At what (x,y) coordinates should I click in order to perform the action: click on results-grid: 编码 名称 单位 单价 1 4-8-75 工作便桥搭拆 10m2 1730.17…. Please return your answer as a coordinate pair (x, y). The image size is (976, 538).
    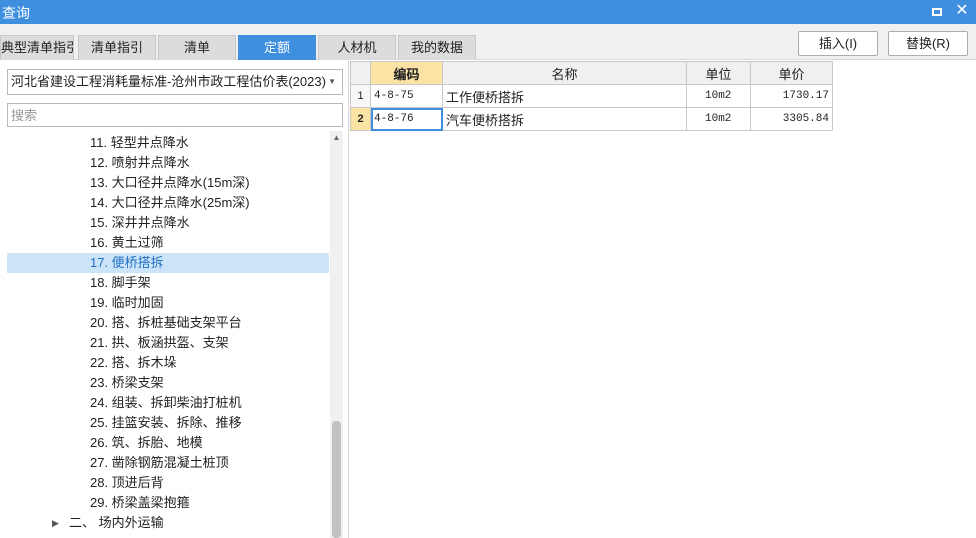
    Looking at the image, I should click on (591, 96).